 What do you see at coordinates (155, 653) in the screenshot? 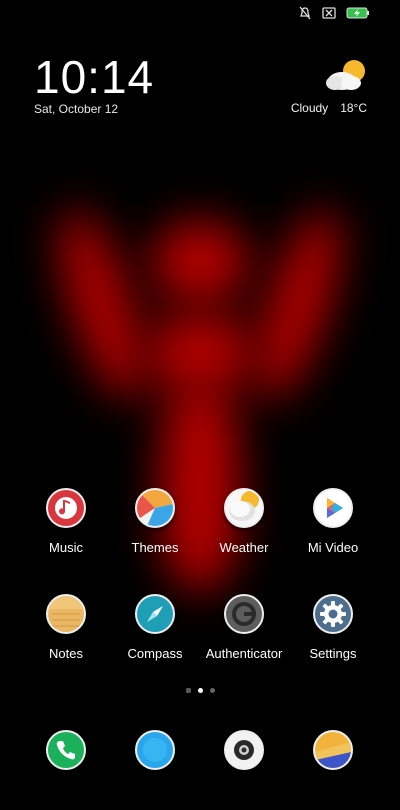
I see `app-label: Compass` at bounding box center [155, 653].